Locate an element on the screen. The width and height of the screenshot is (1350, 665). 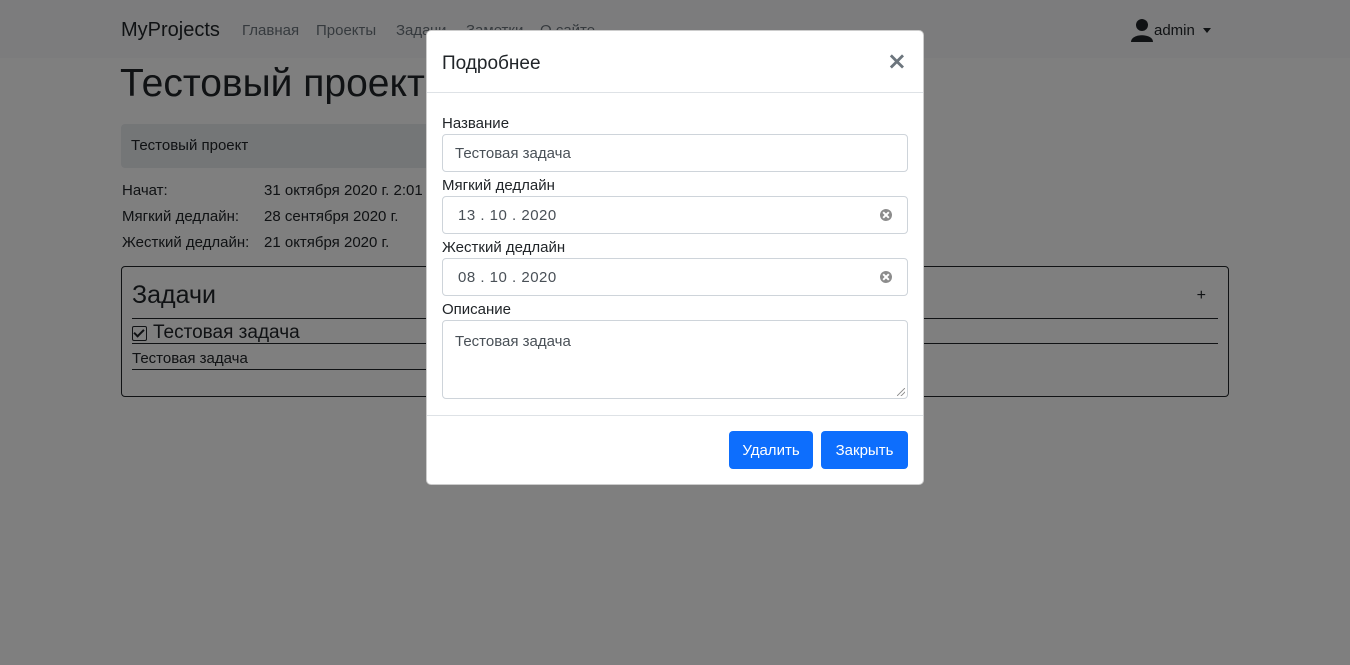
modal-title: Подробнее is located at coordinates (491, 63).